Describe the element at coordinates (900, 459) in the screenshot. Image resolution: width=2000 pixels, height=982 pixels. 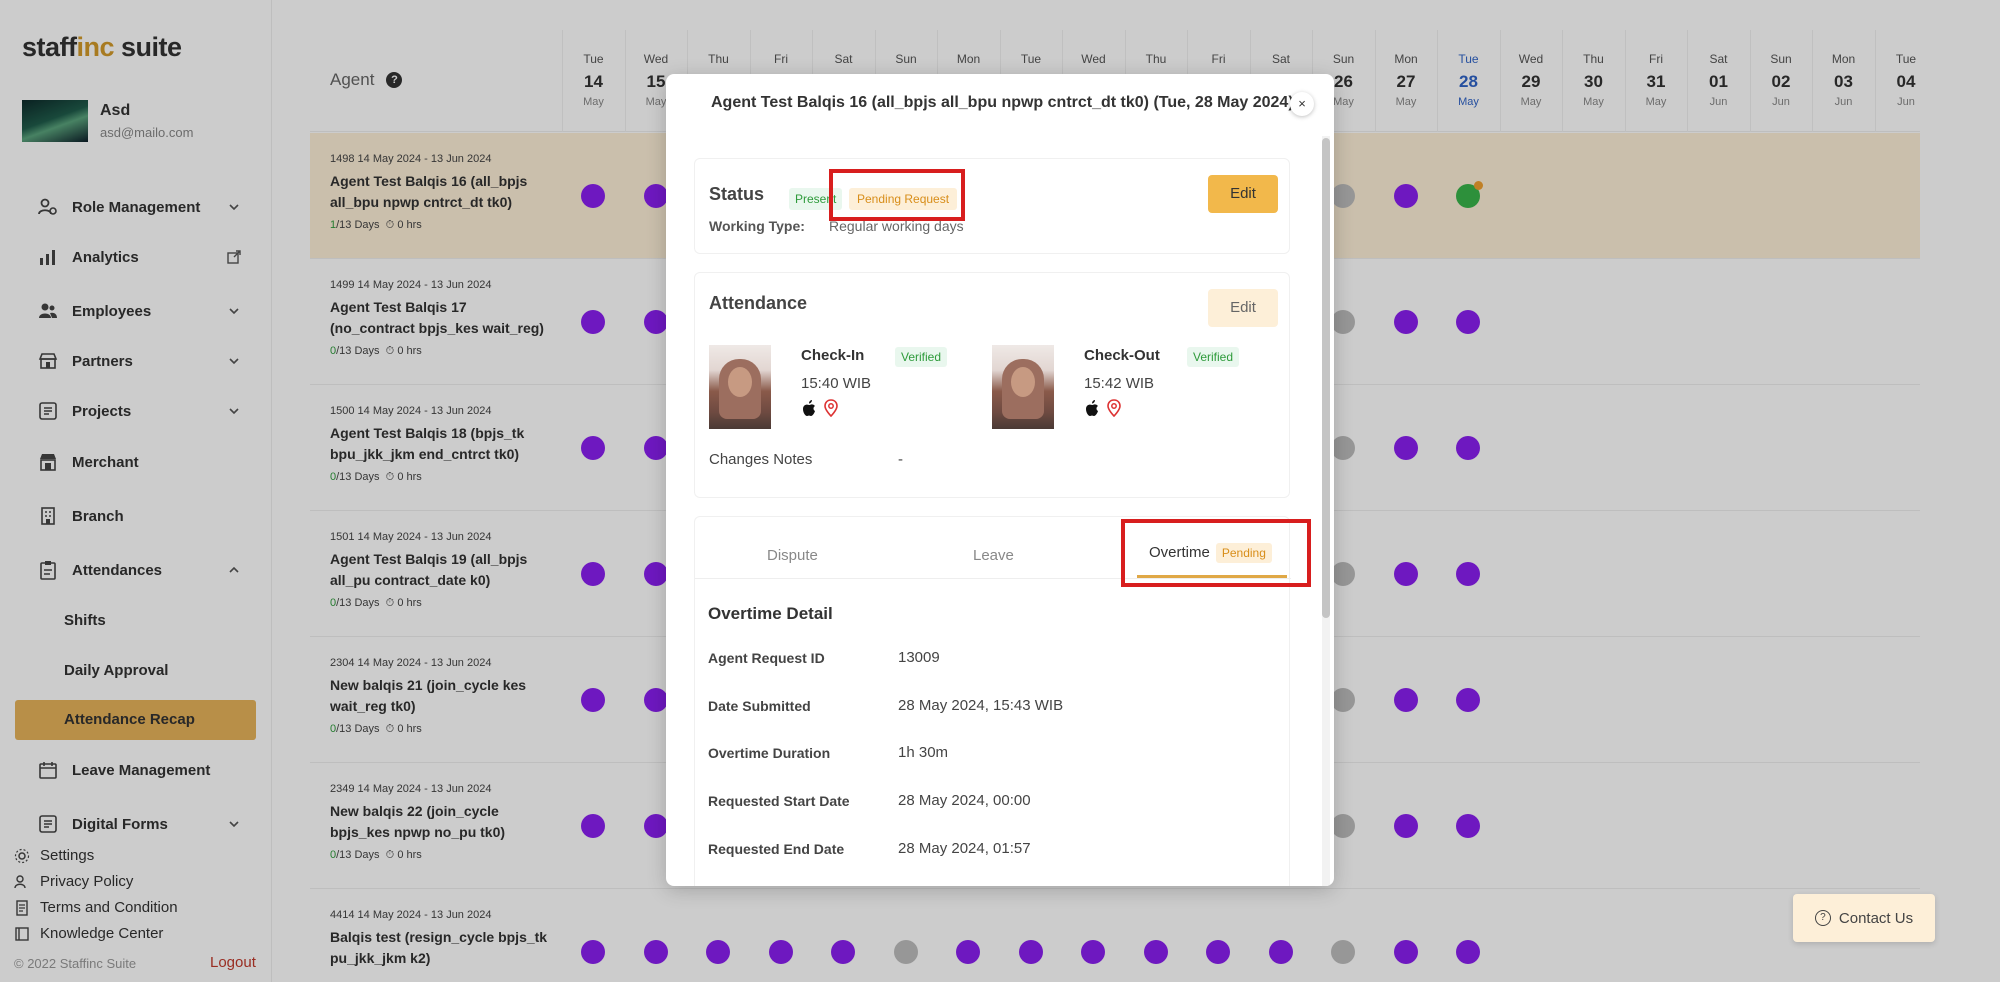
I see `changes-notes-value: -` at that location.